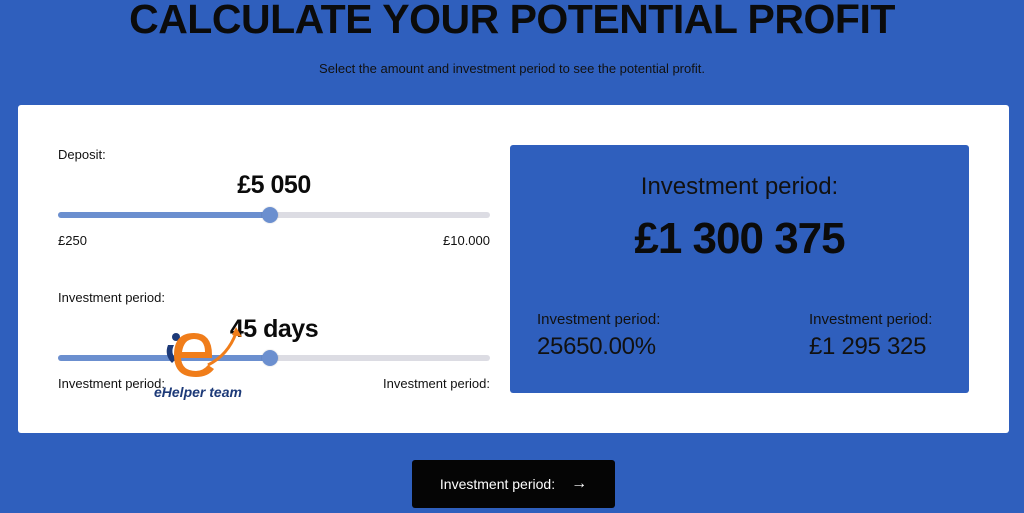 The image size is (1024, 513). I want to click on page-title: CALCULATE YOUR POTENTIAL PROFIT, so click(512, 21).